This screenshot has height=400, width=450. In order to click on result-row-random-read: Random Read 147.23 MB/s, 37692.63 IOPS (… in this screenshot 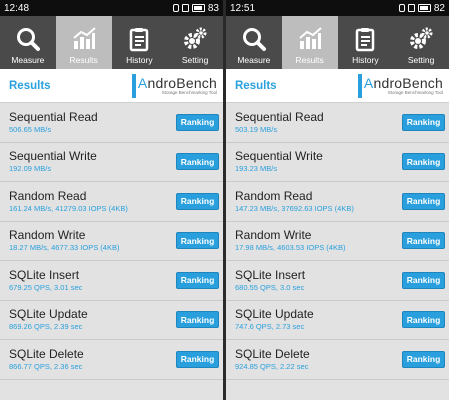, I will do `click(337, 202)`.